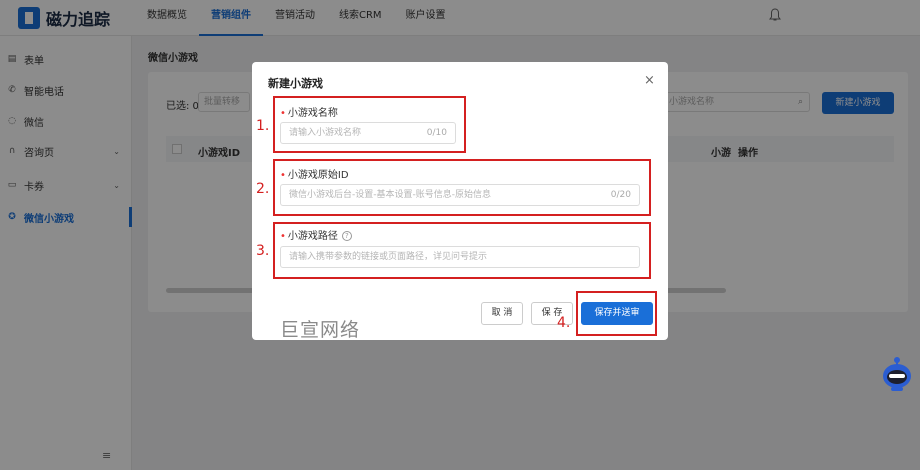  I want to click on close-icon: ×, so click(649, 80).